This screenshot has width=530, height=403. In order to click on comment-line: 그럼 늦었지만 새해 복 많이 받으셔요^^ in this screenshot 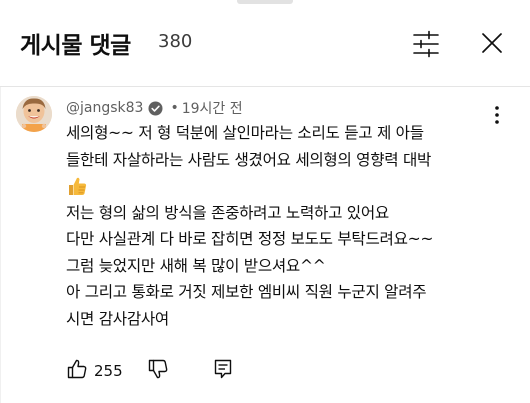, I will do `click(196, 265)`.